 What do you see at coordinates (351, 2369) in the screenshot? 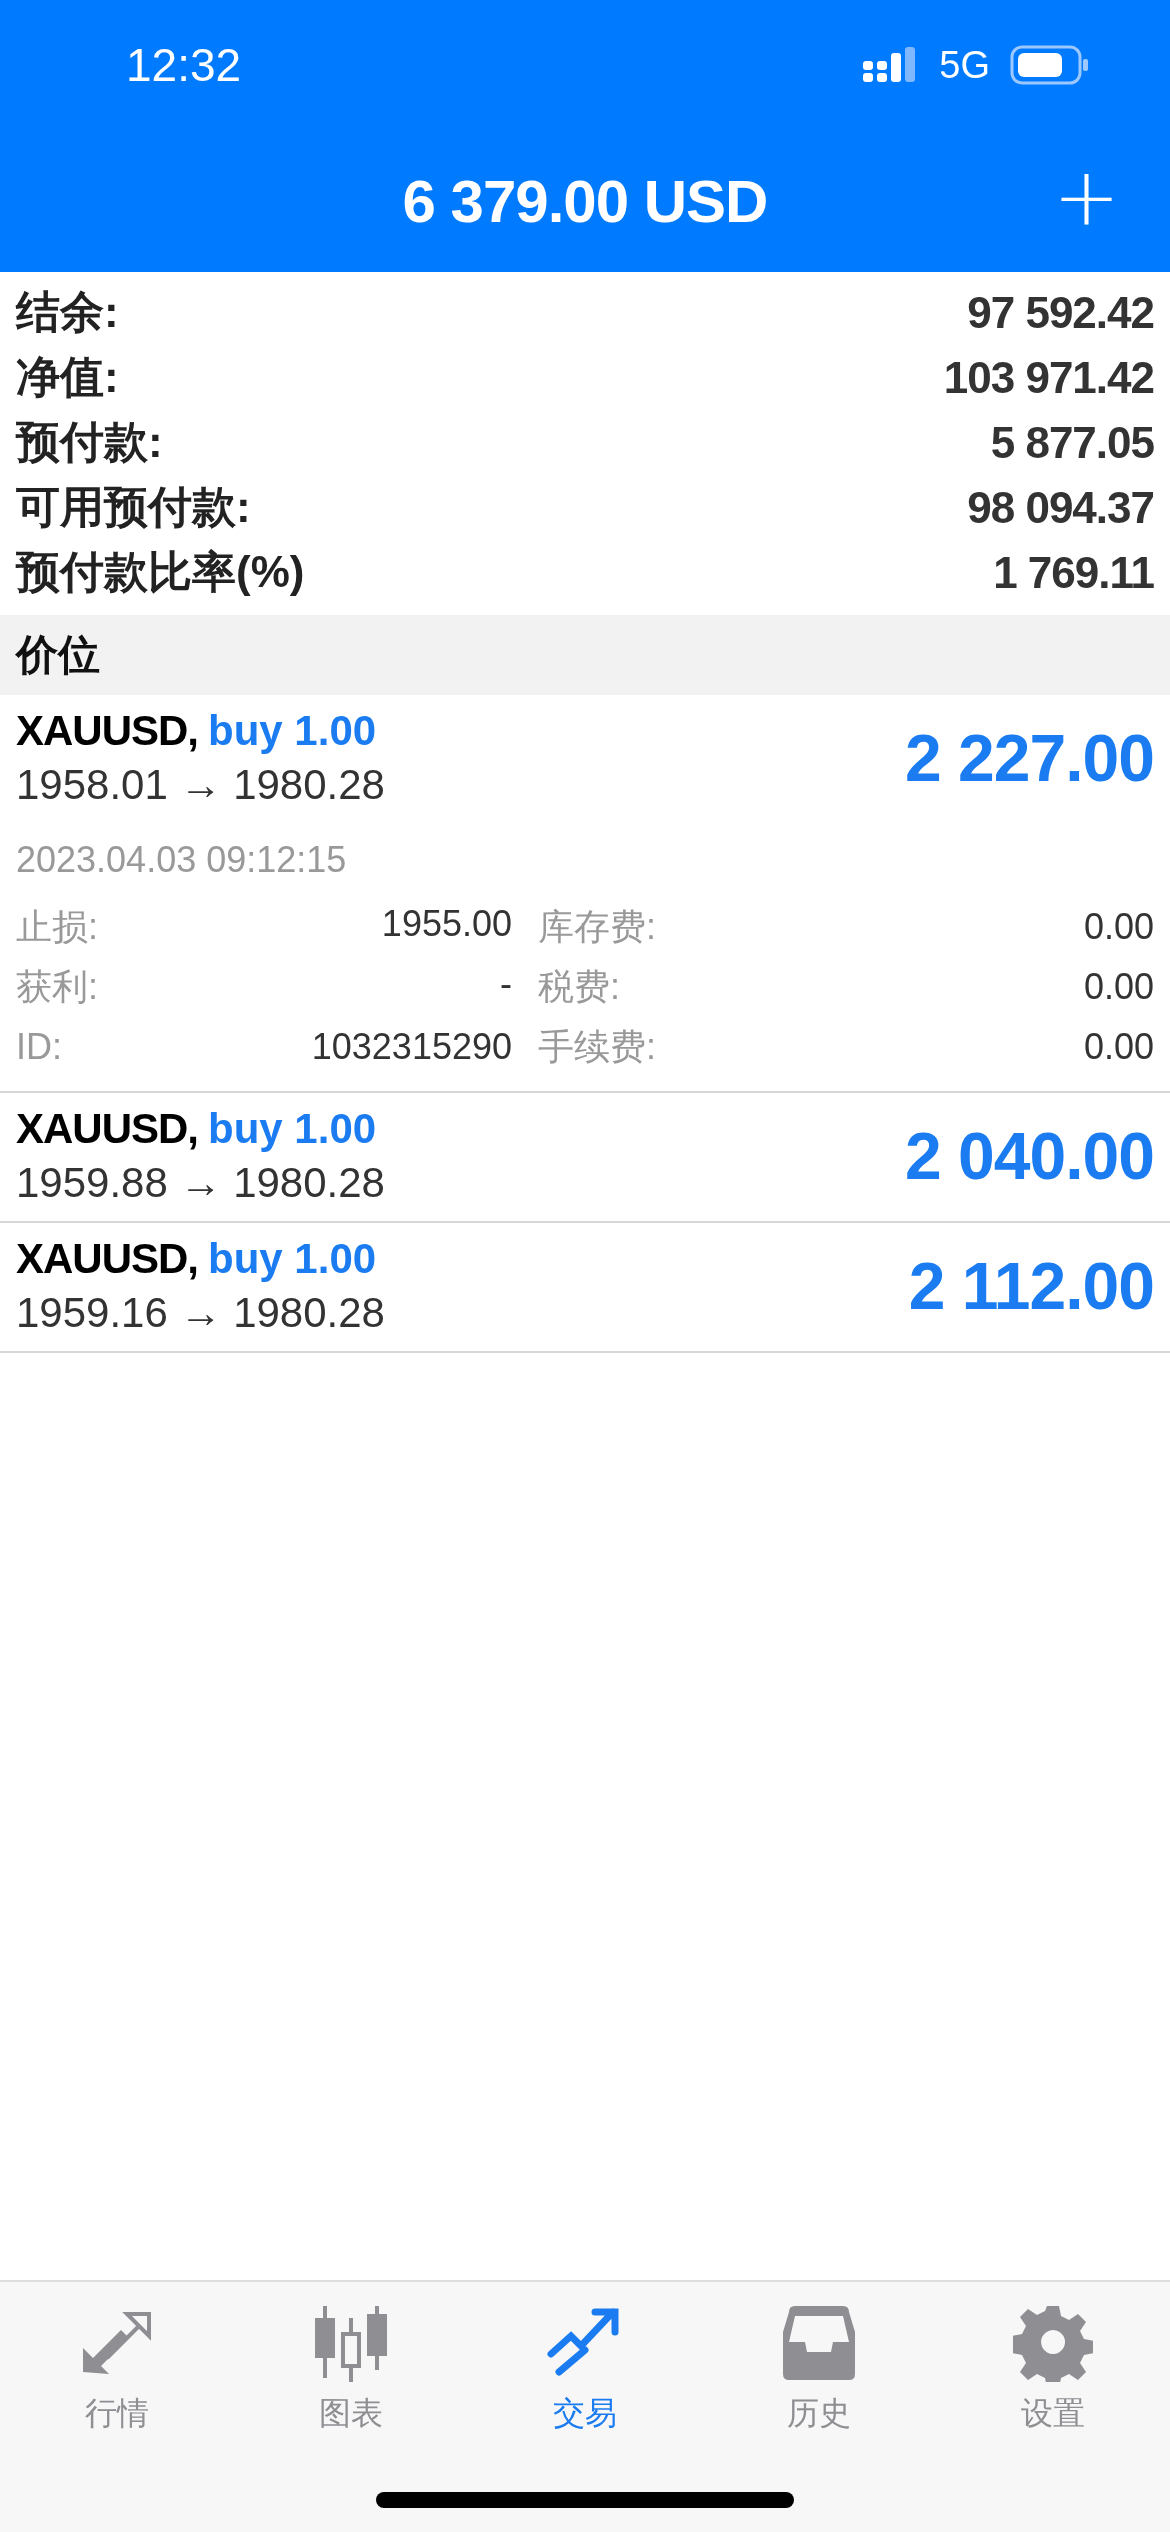
I see `tab: 图表` at bounding box center [351, 2369].